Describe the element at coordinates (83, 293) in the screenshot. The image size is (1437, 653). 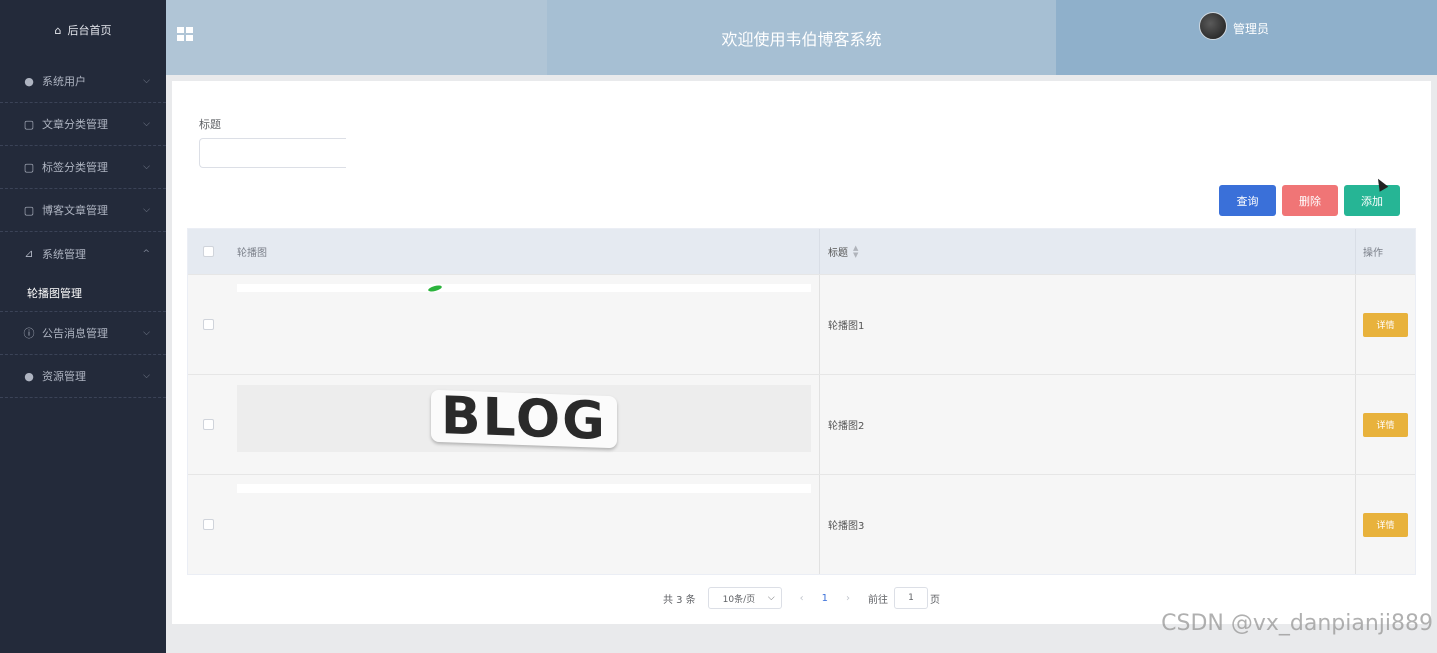
I see `sidebar-subitem-carousel: 轮播图管理` at that location.